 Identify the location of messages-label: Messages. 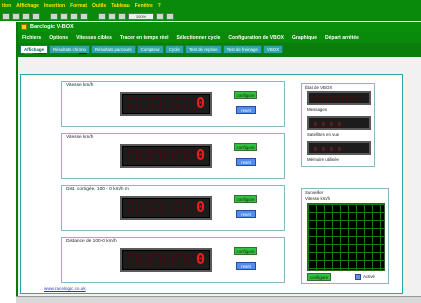
(317, 109).